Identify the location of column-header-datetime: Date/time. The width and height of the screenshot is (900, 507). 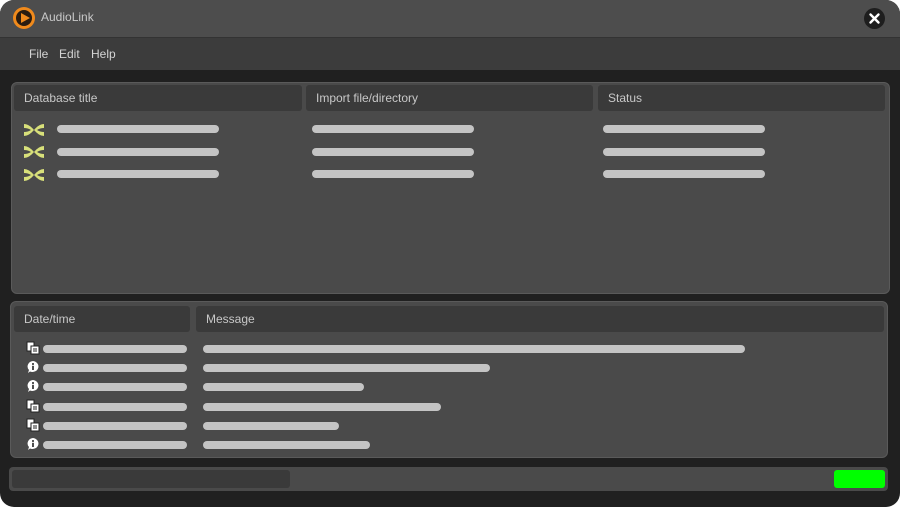
(102, 319).